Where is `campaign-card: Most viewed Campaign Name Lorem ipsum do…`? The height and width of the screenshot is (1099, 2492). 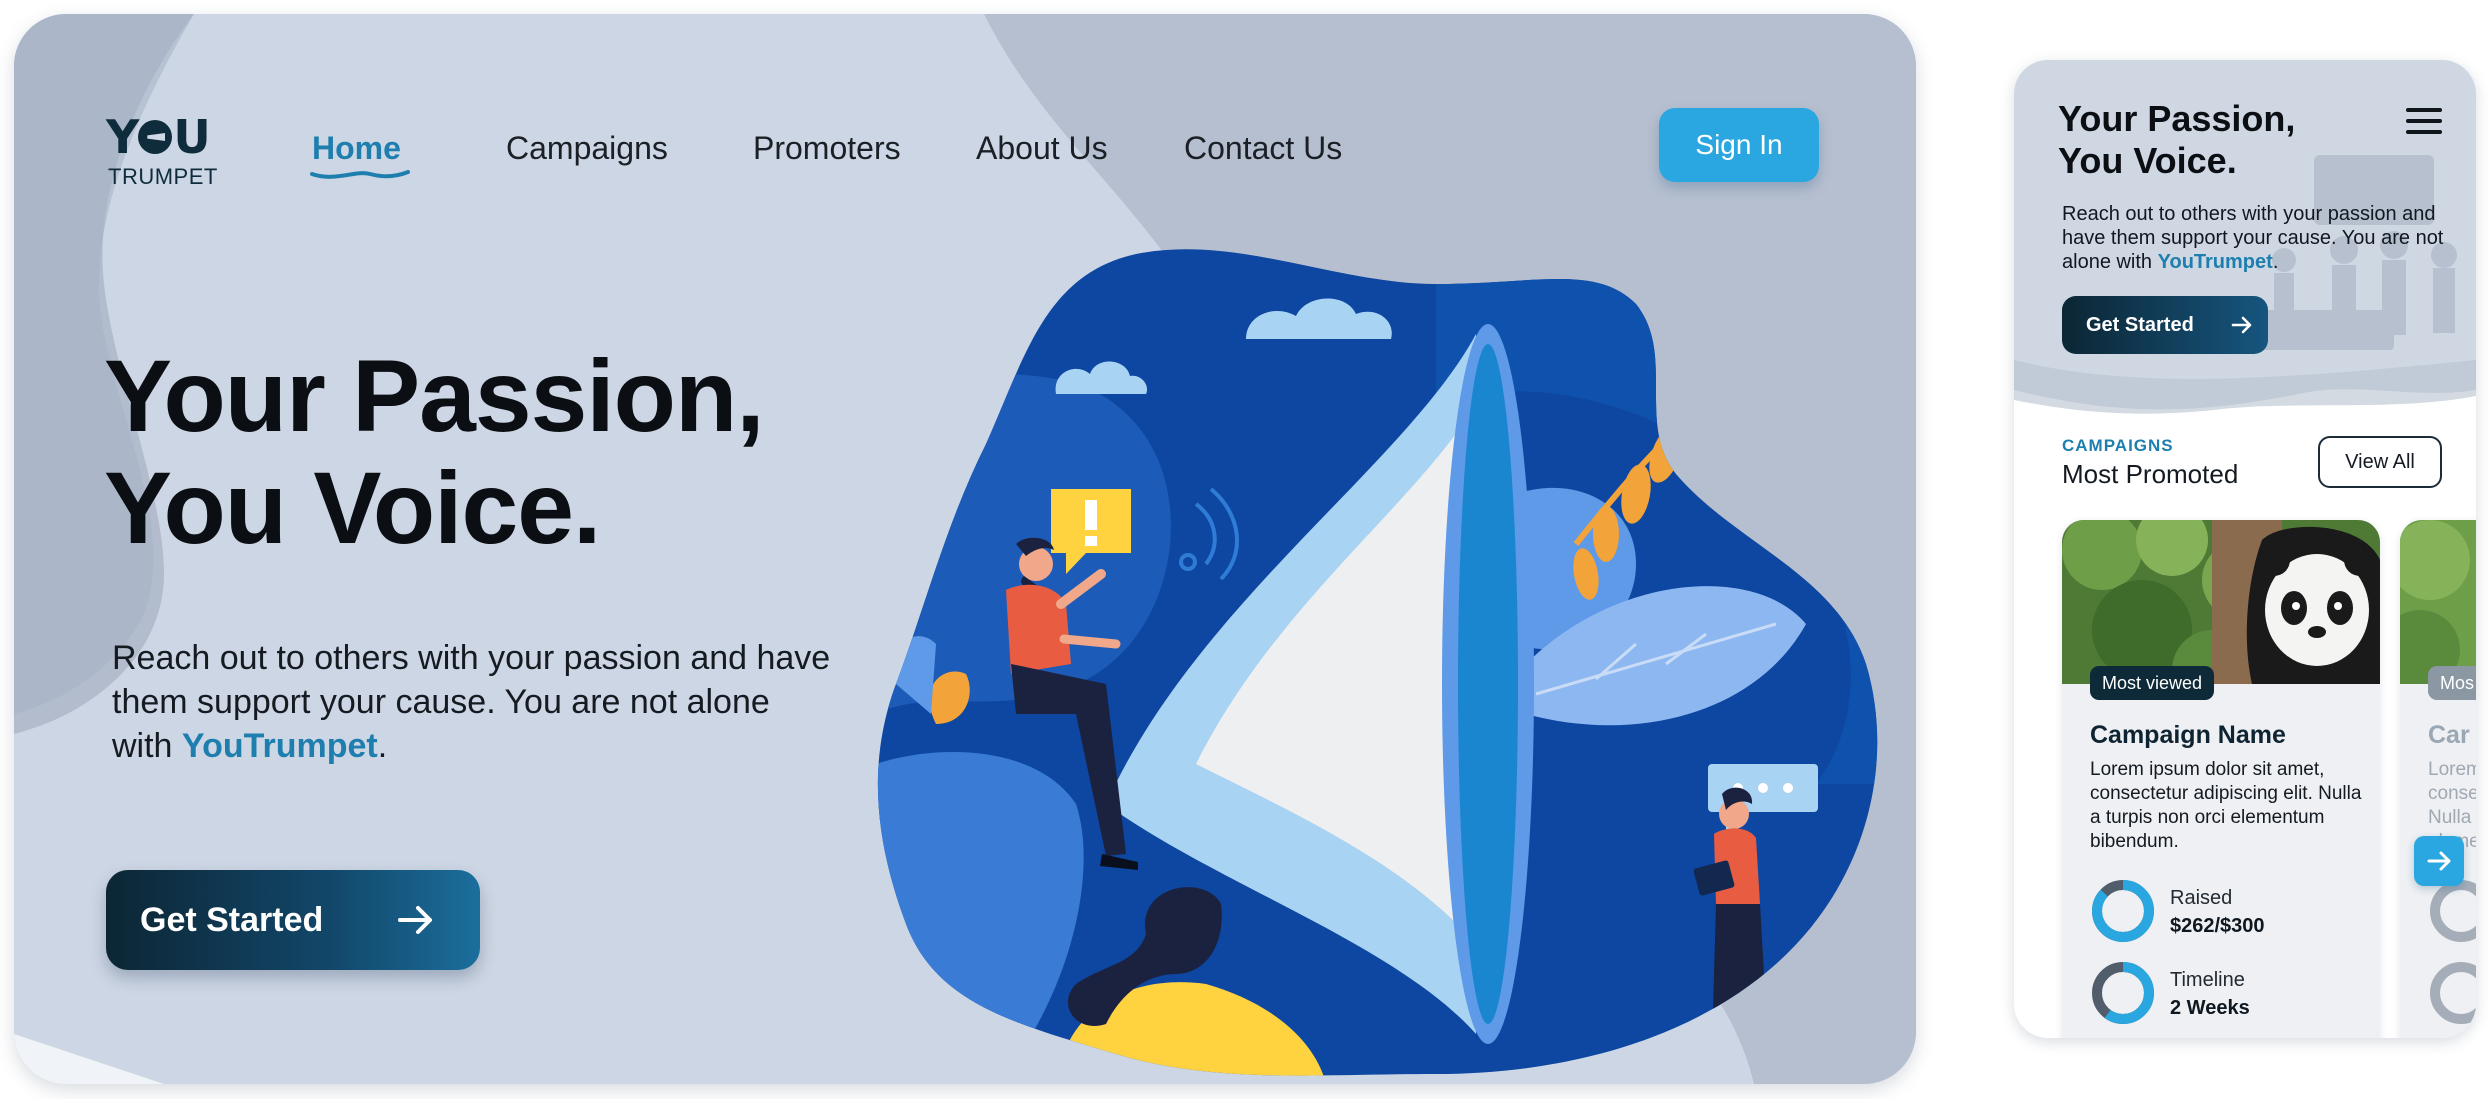 campaign-card: Most viewed Campaign Name Lorem ipsum do… is located at coordinates (2221, 779).